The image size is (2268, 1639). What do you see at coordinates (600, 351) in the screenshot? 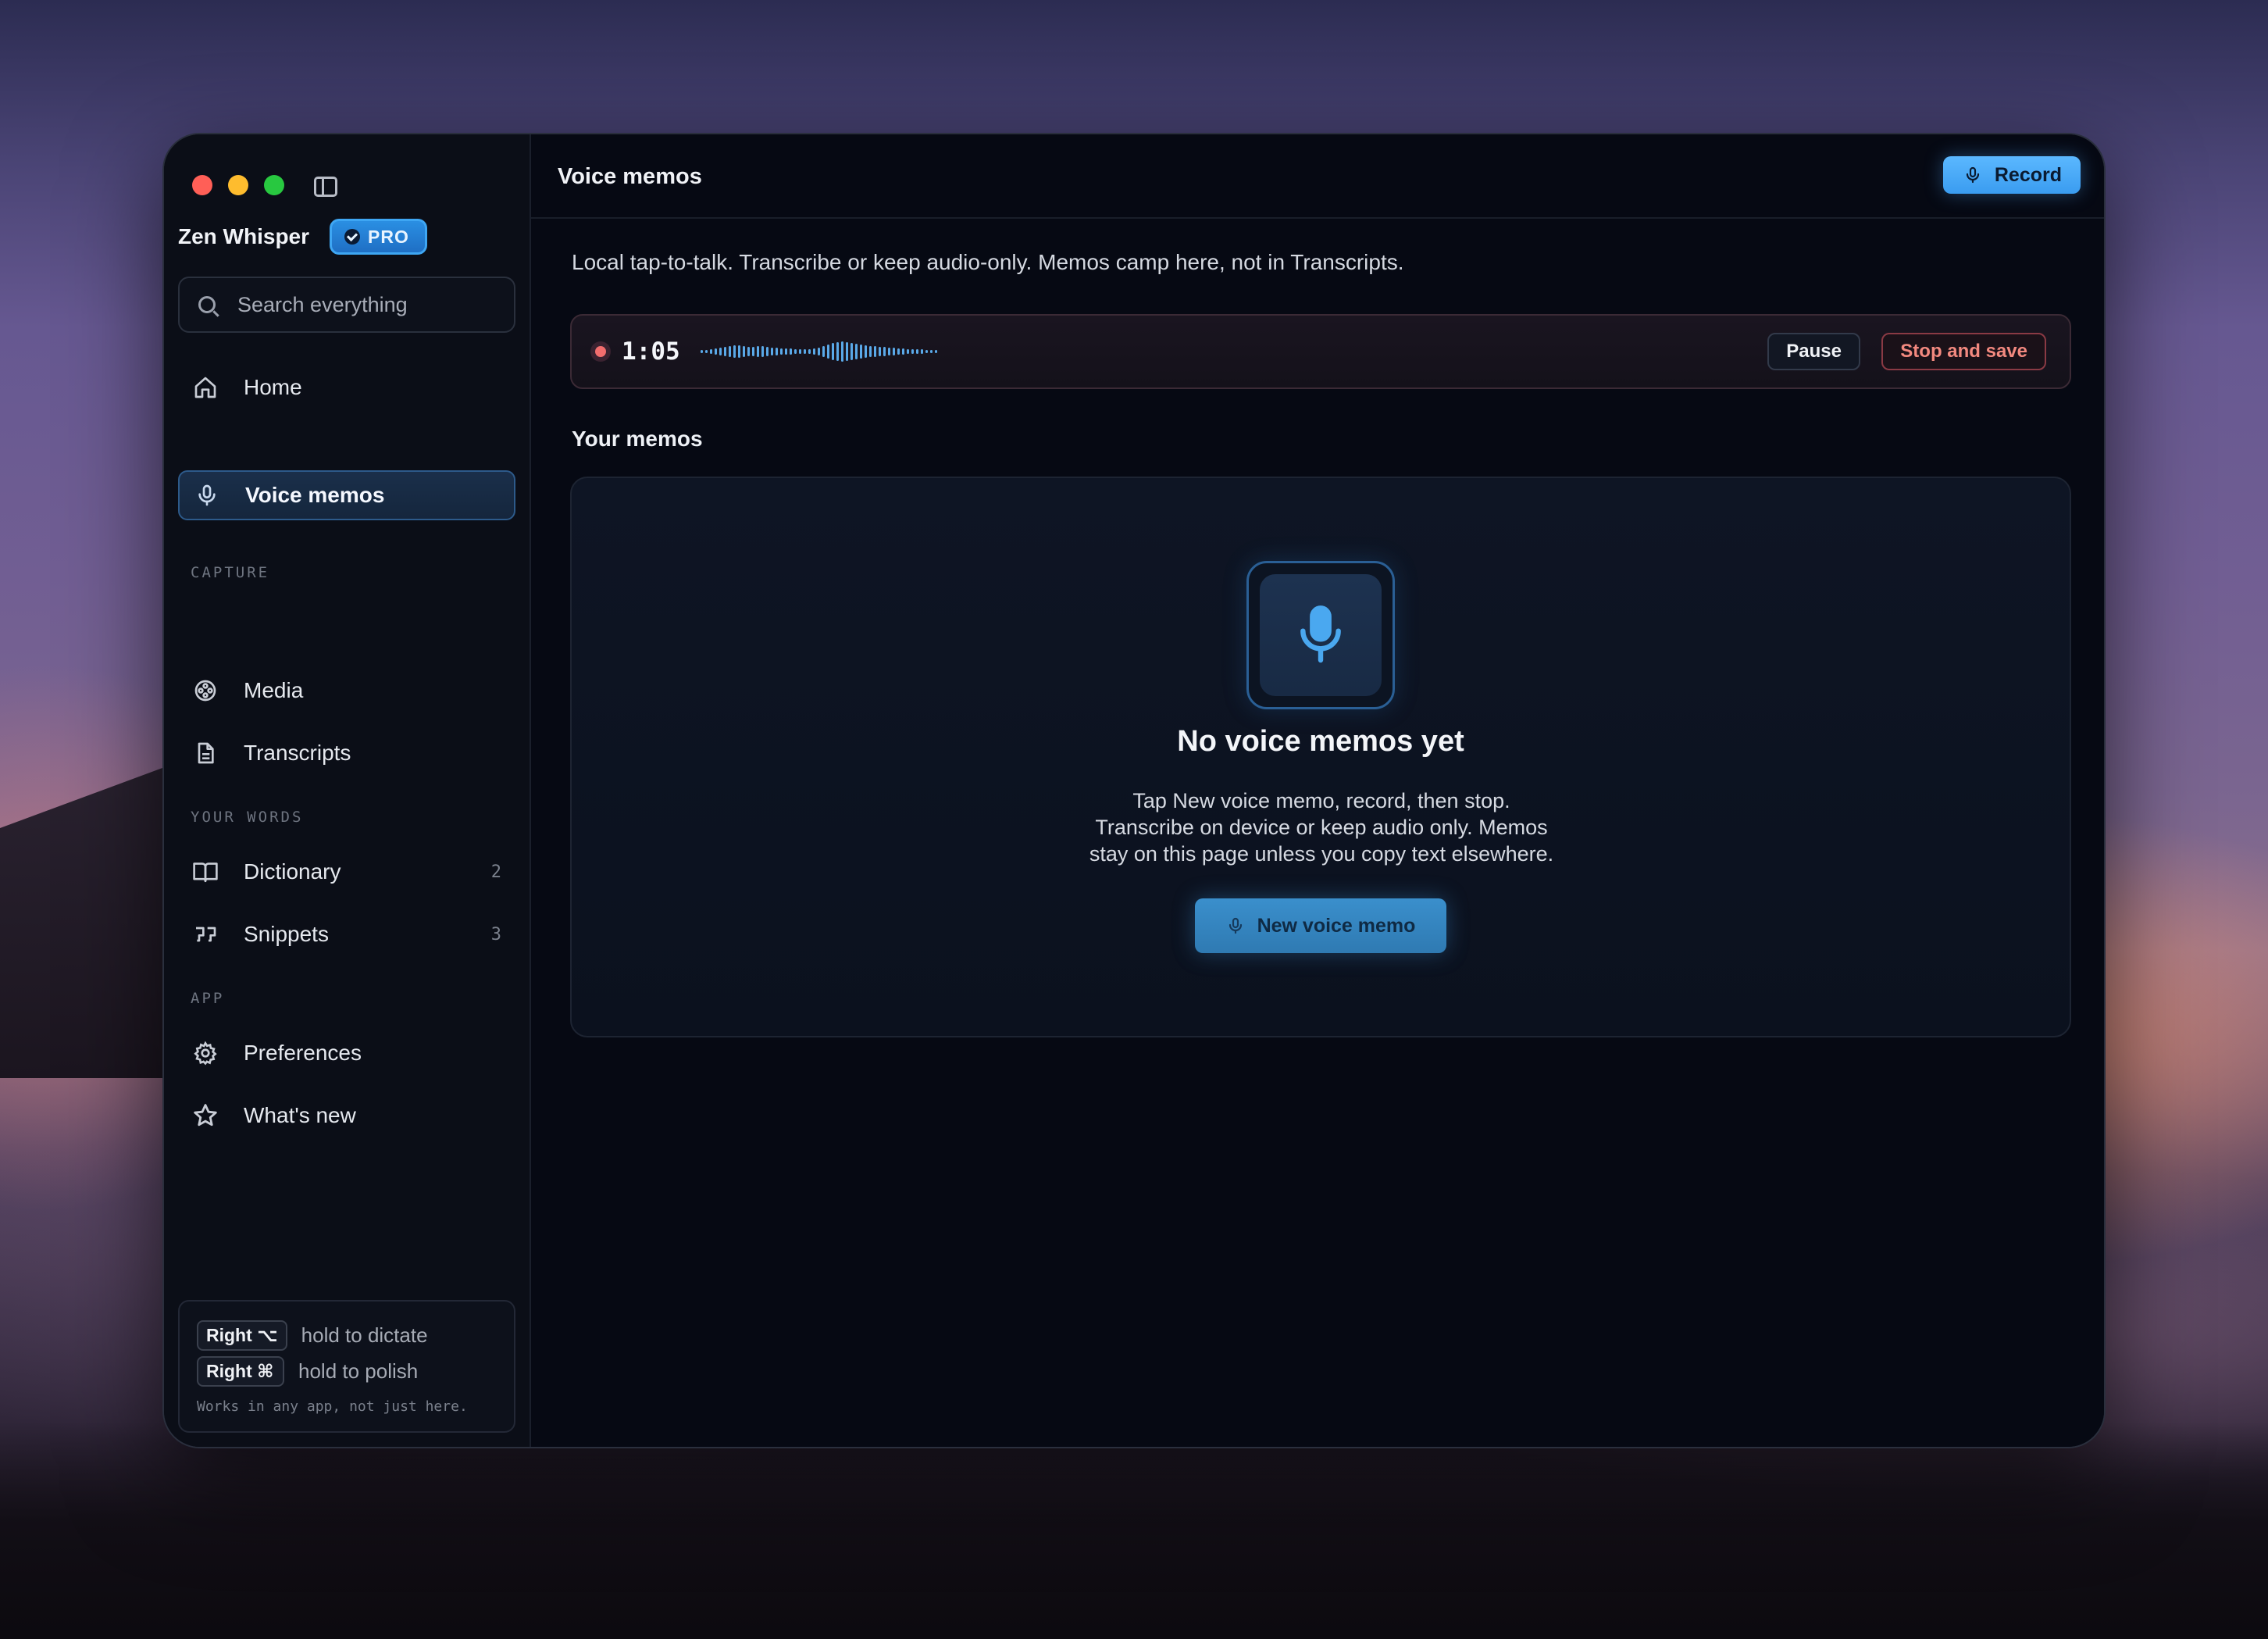
I see `recording-indicator-icon` at bounding box center [600, 351].